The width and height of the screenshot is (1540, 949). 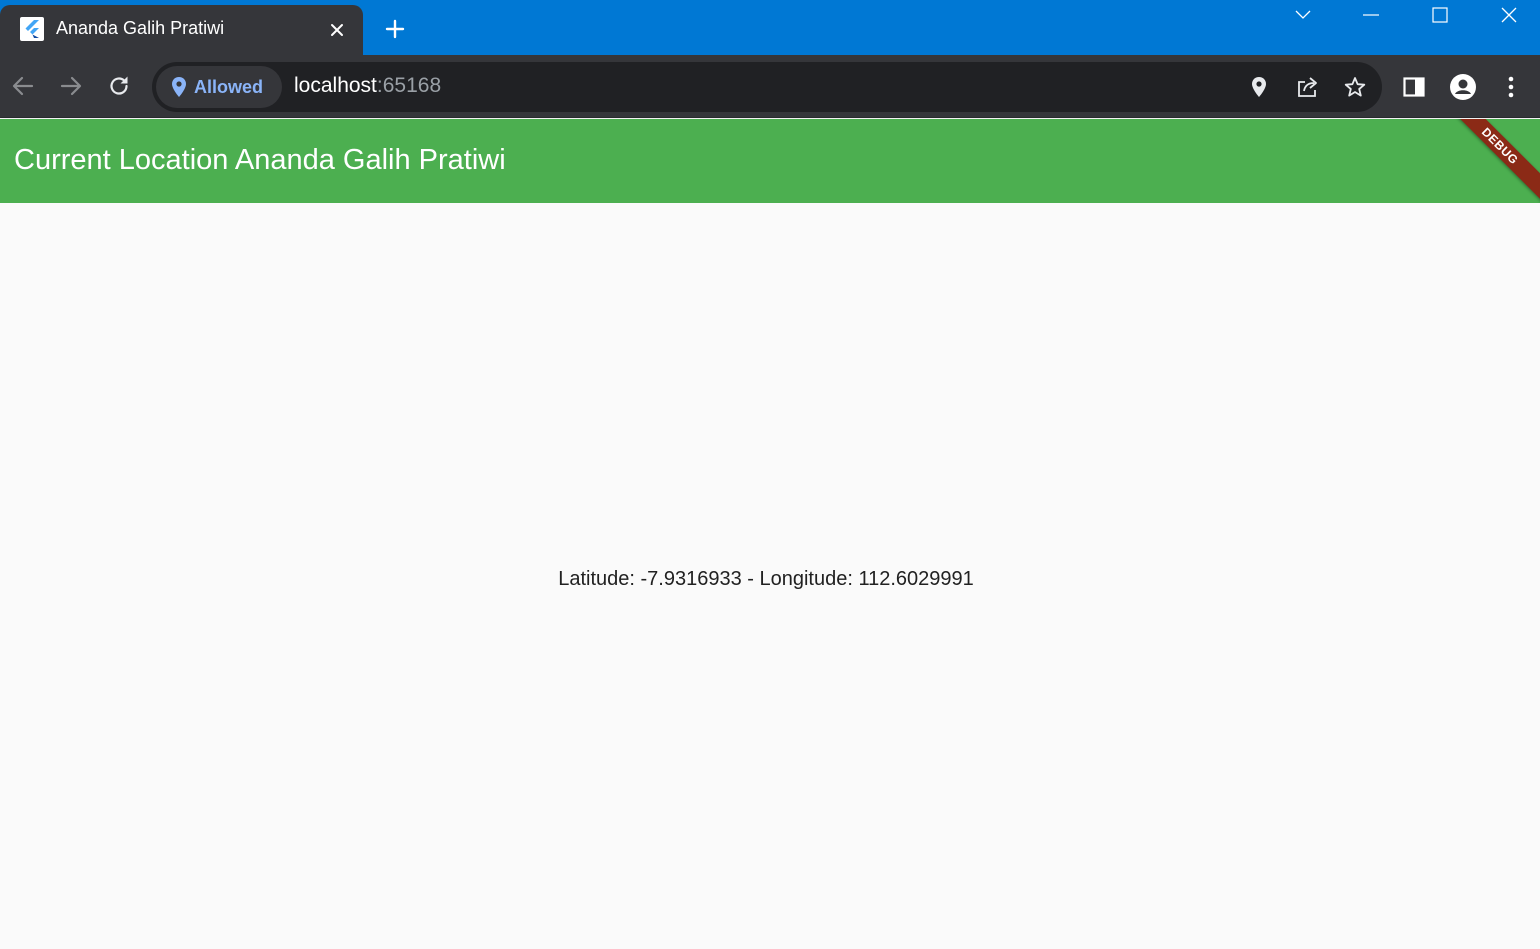 I want to click on back-button, so click(x=23, y=86).